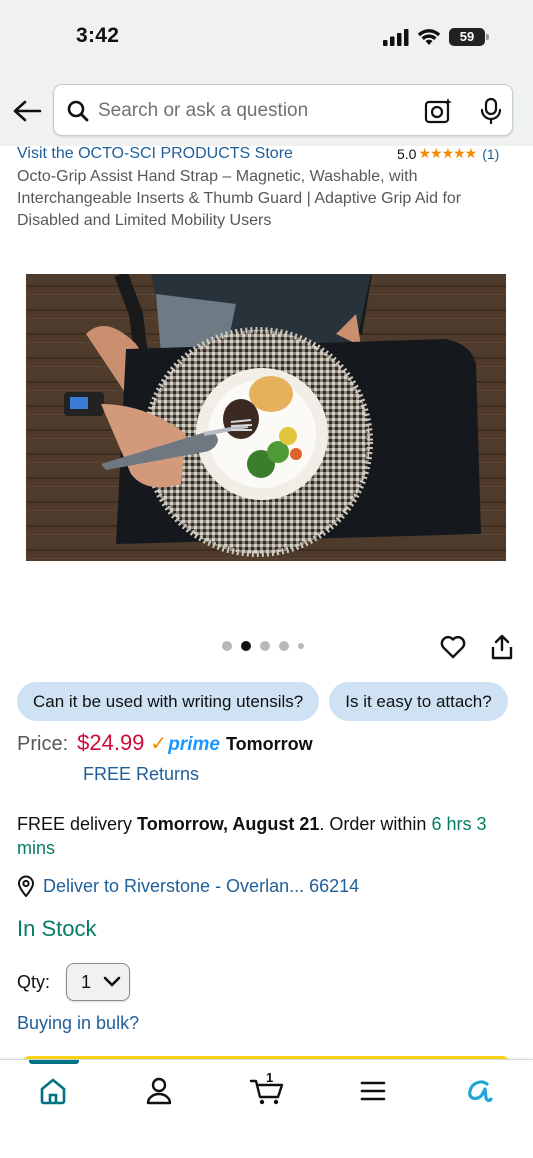  What do you see at coordinates (141, 774) in the screenshot?
I see `free-returns-link: FREE Returns` at bounding box center [141, 774].